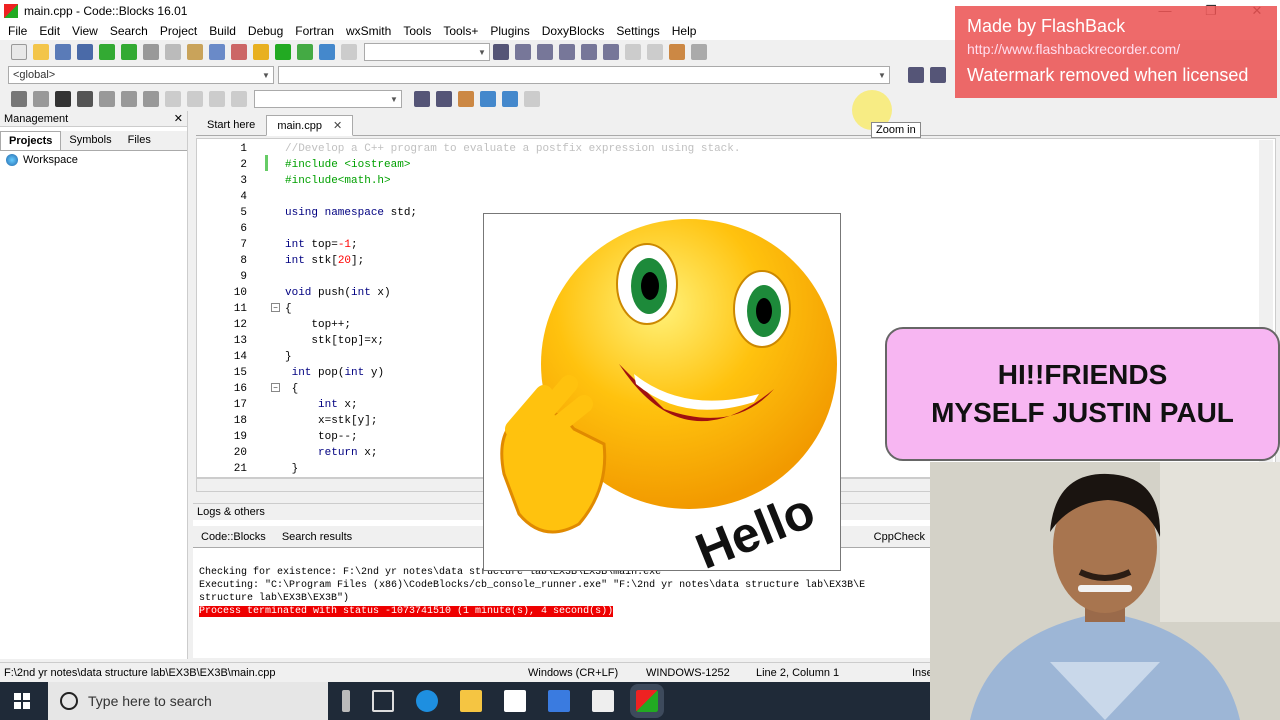 Image resolution: width=1280 pixels, height=720 pixels. Describe the element at coordinates (232, 308) in the screenshot. I see `line-gutter: 1 2 3 4 5 6 7 8 9 10 11 12 13 14 15 16 17 18 19 20 21` at that location.